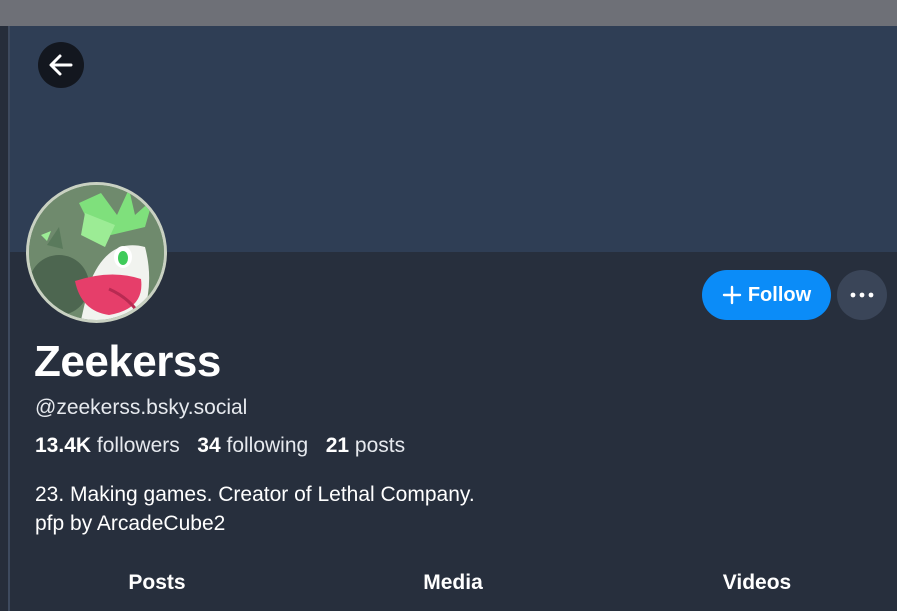  I want to click on arrow-left-icon, so click(61, 65).